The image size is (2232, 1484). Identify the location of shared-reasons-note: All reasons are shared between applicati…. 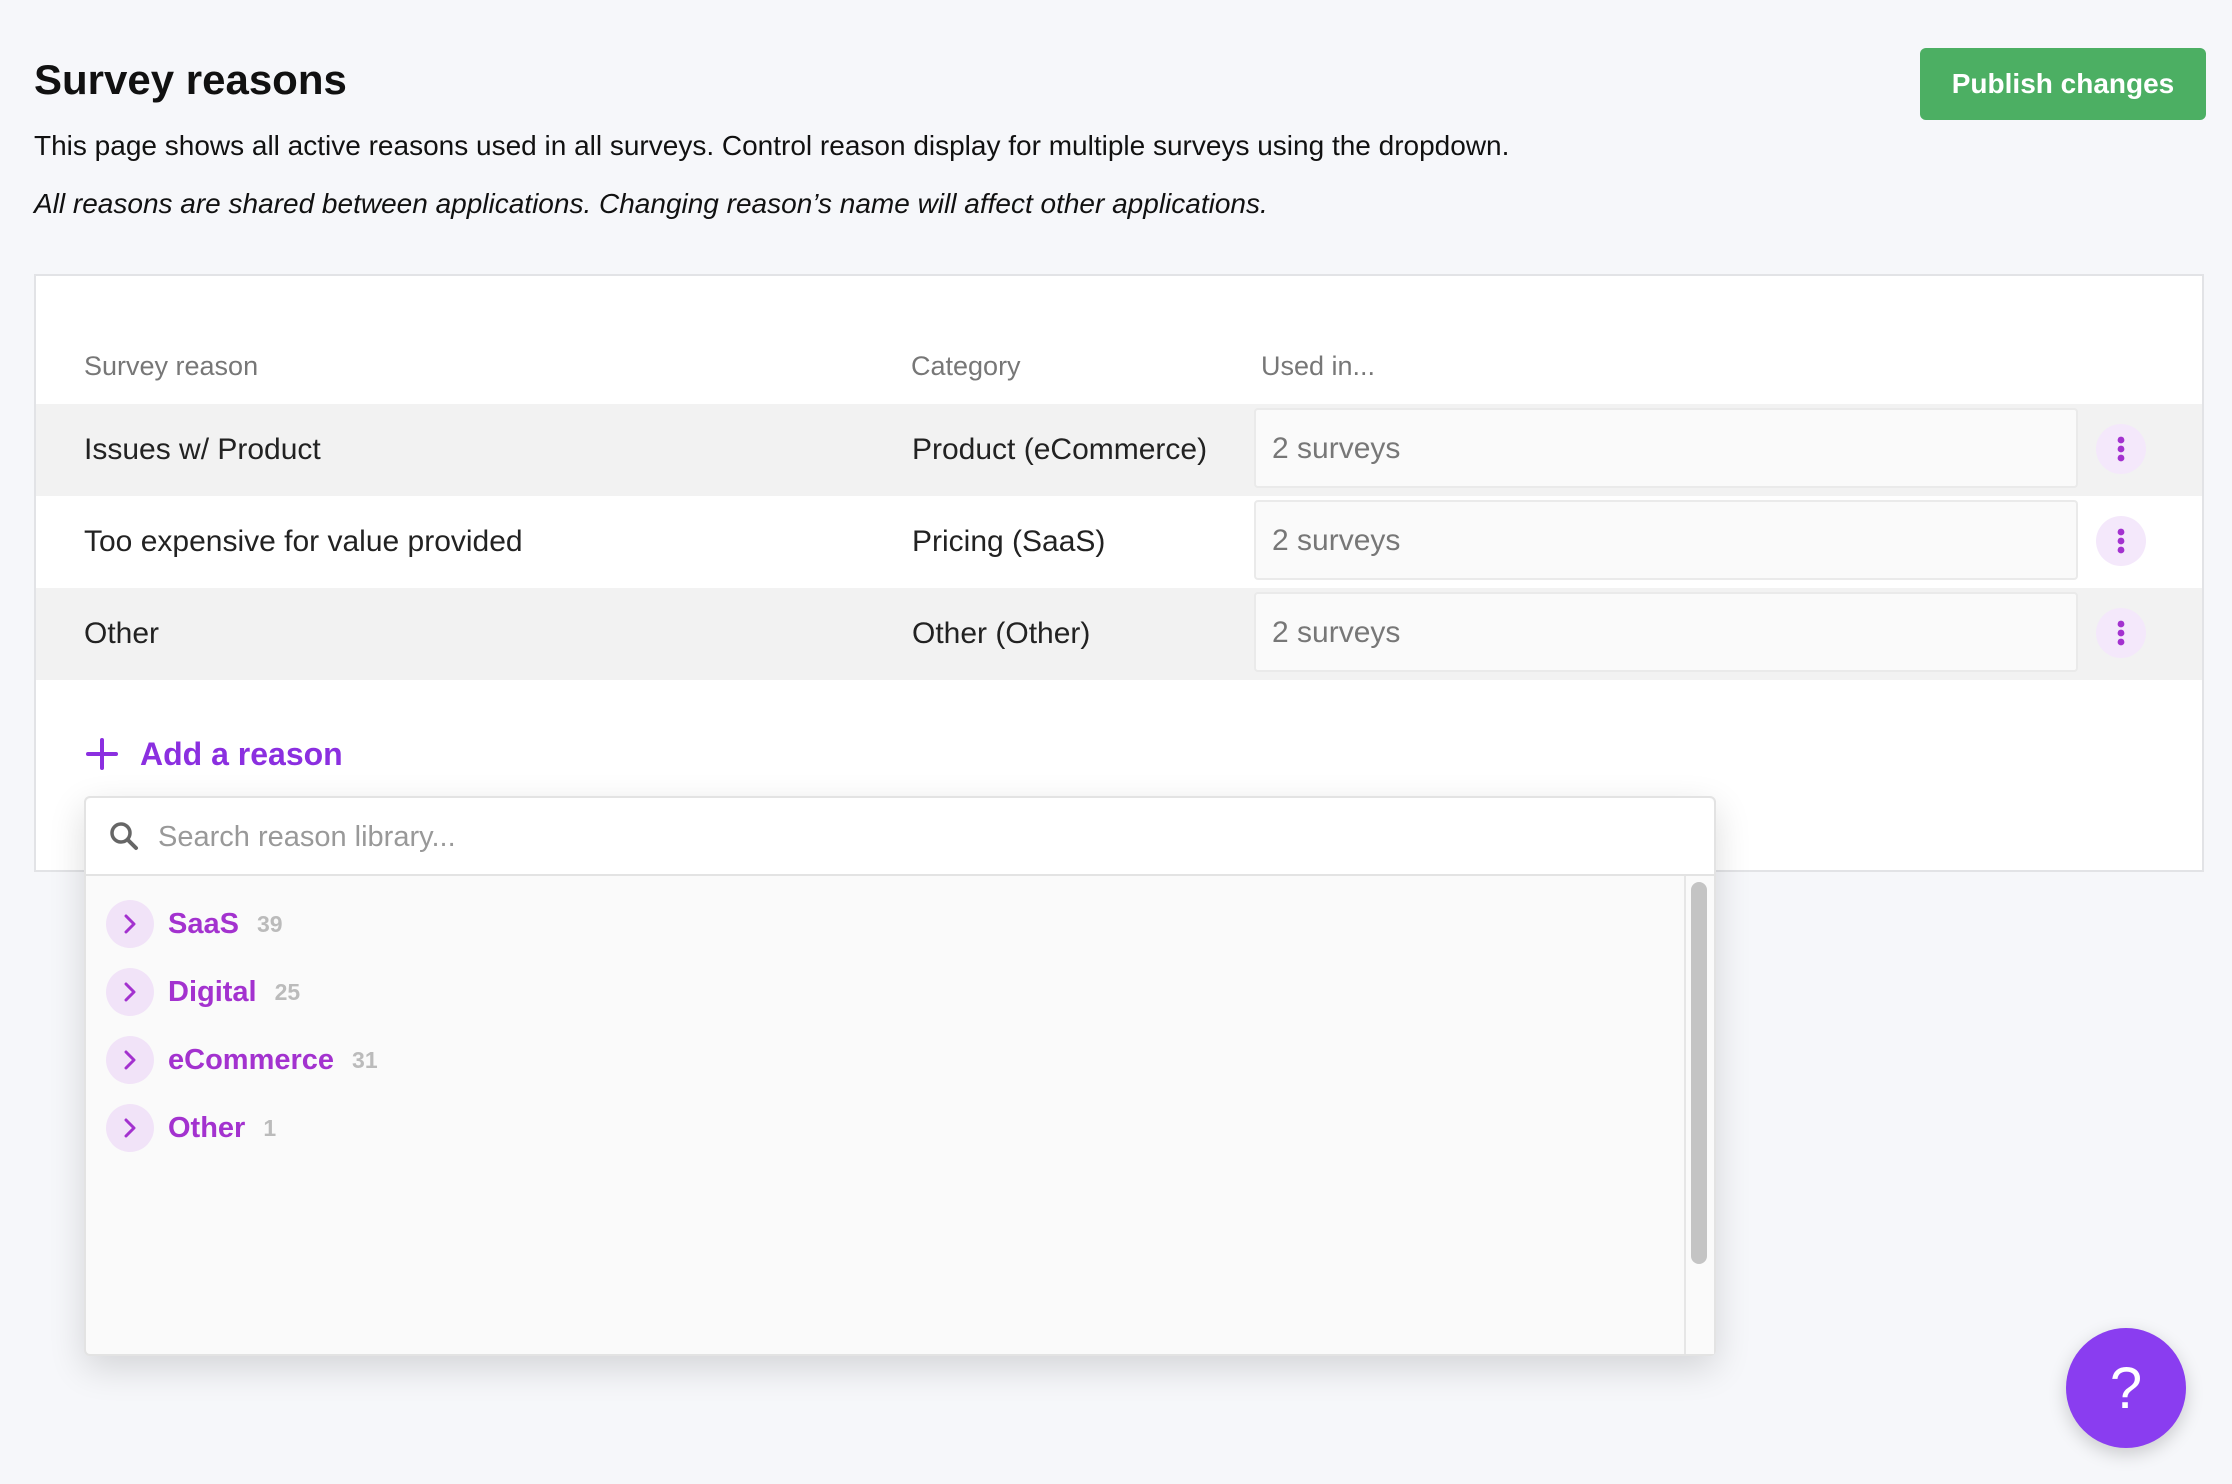
(651, 203).